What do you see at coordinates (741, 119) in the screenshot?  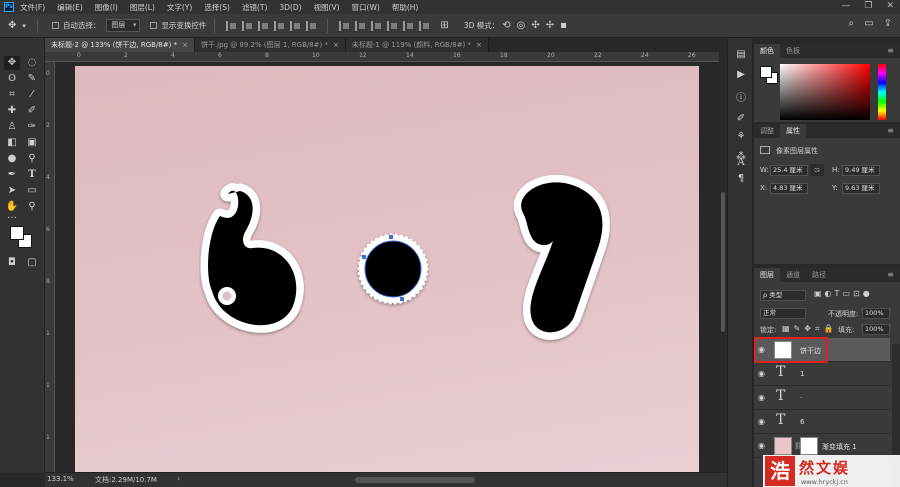 I see `brush-settings-icon: ✐` at bounding box center [741, 119].